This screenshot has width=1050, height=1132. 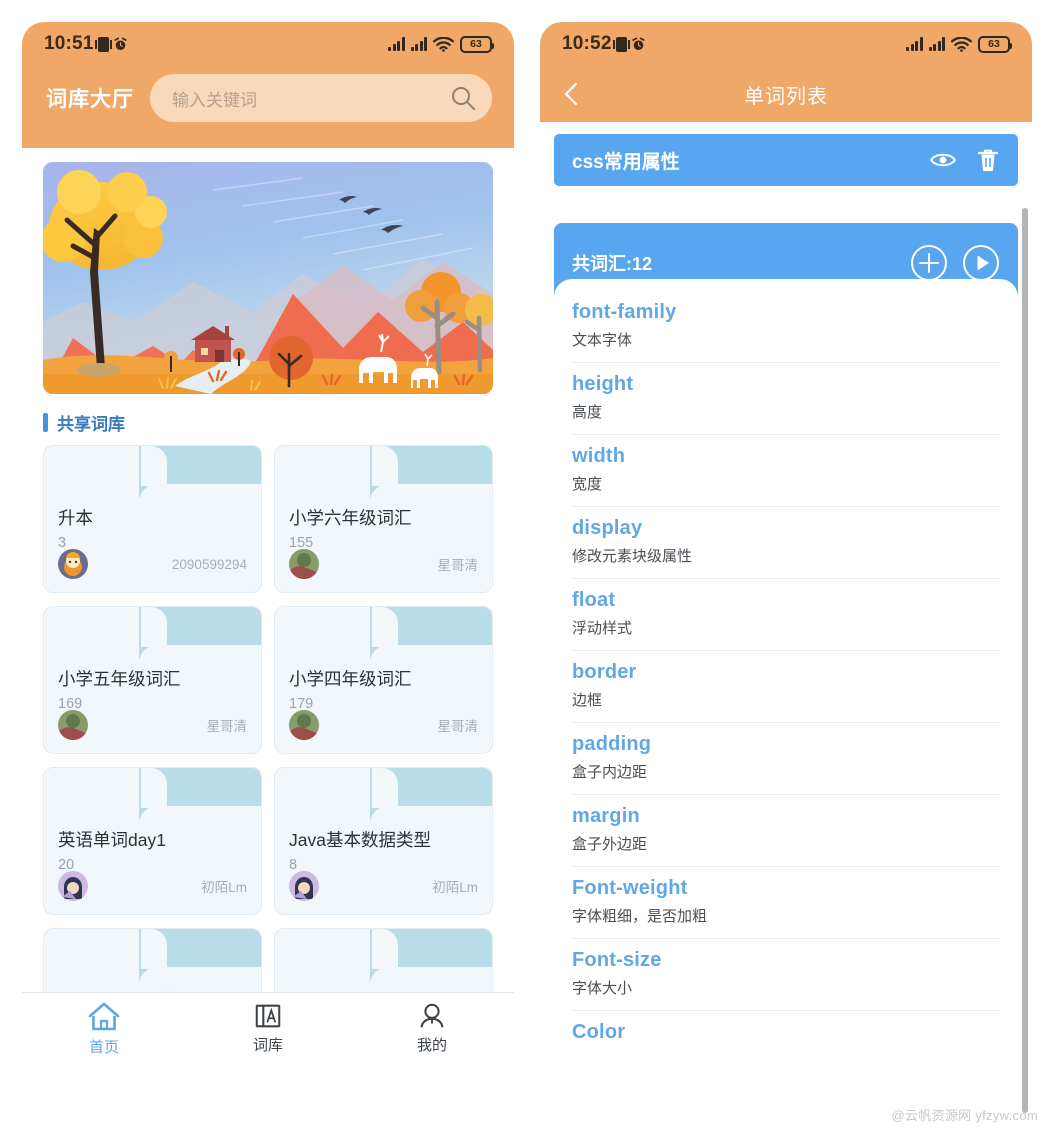 I want to click on word-term: Color, so click(x=599, y=1032).